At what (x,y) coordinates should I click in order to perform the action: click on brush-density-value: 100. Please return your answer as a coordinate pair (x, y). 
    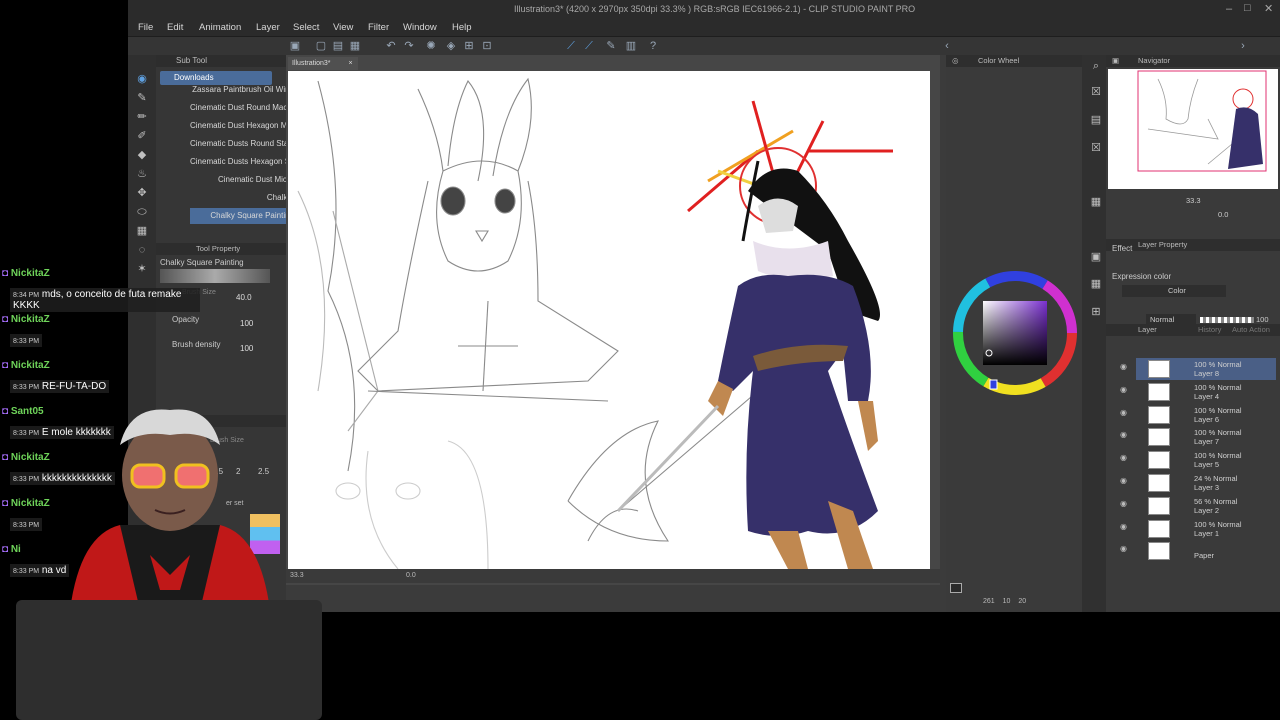
    Looking at the image, I should click on (246, 348).